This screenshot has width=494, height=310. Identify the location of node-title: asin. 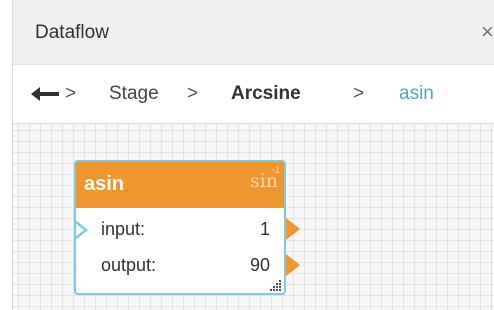
(104, 184).